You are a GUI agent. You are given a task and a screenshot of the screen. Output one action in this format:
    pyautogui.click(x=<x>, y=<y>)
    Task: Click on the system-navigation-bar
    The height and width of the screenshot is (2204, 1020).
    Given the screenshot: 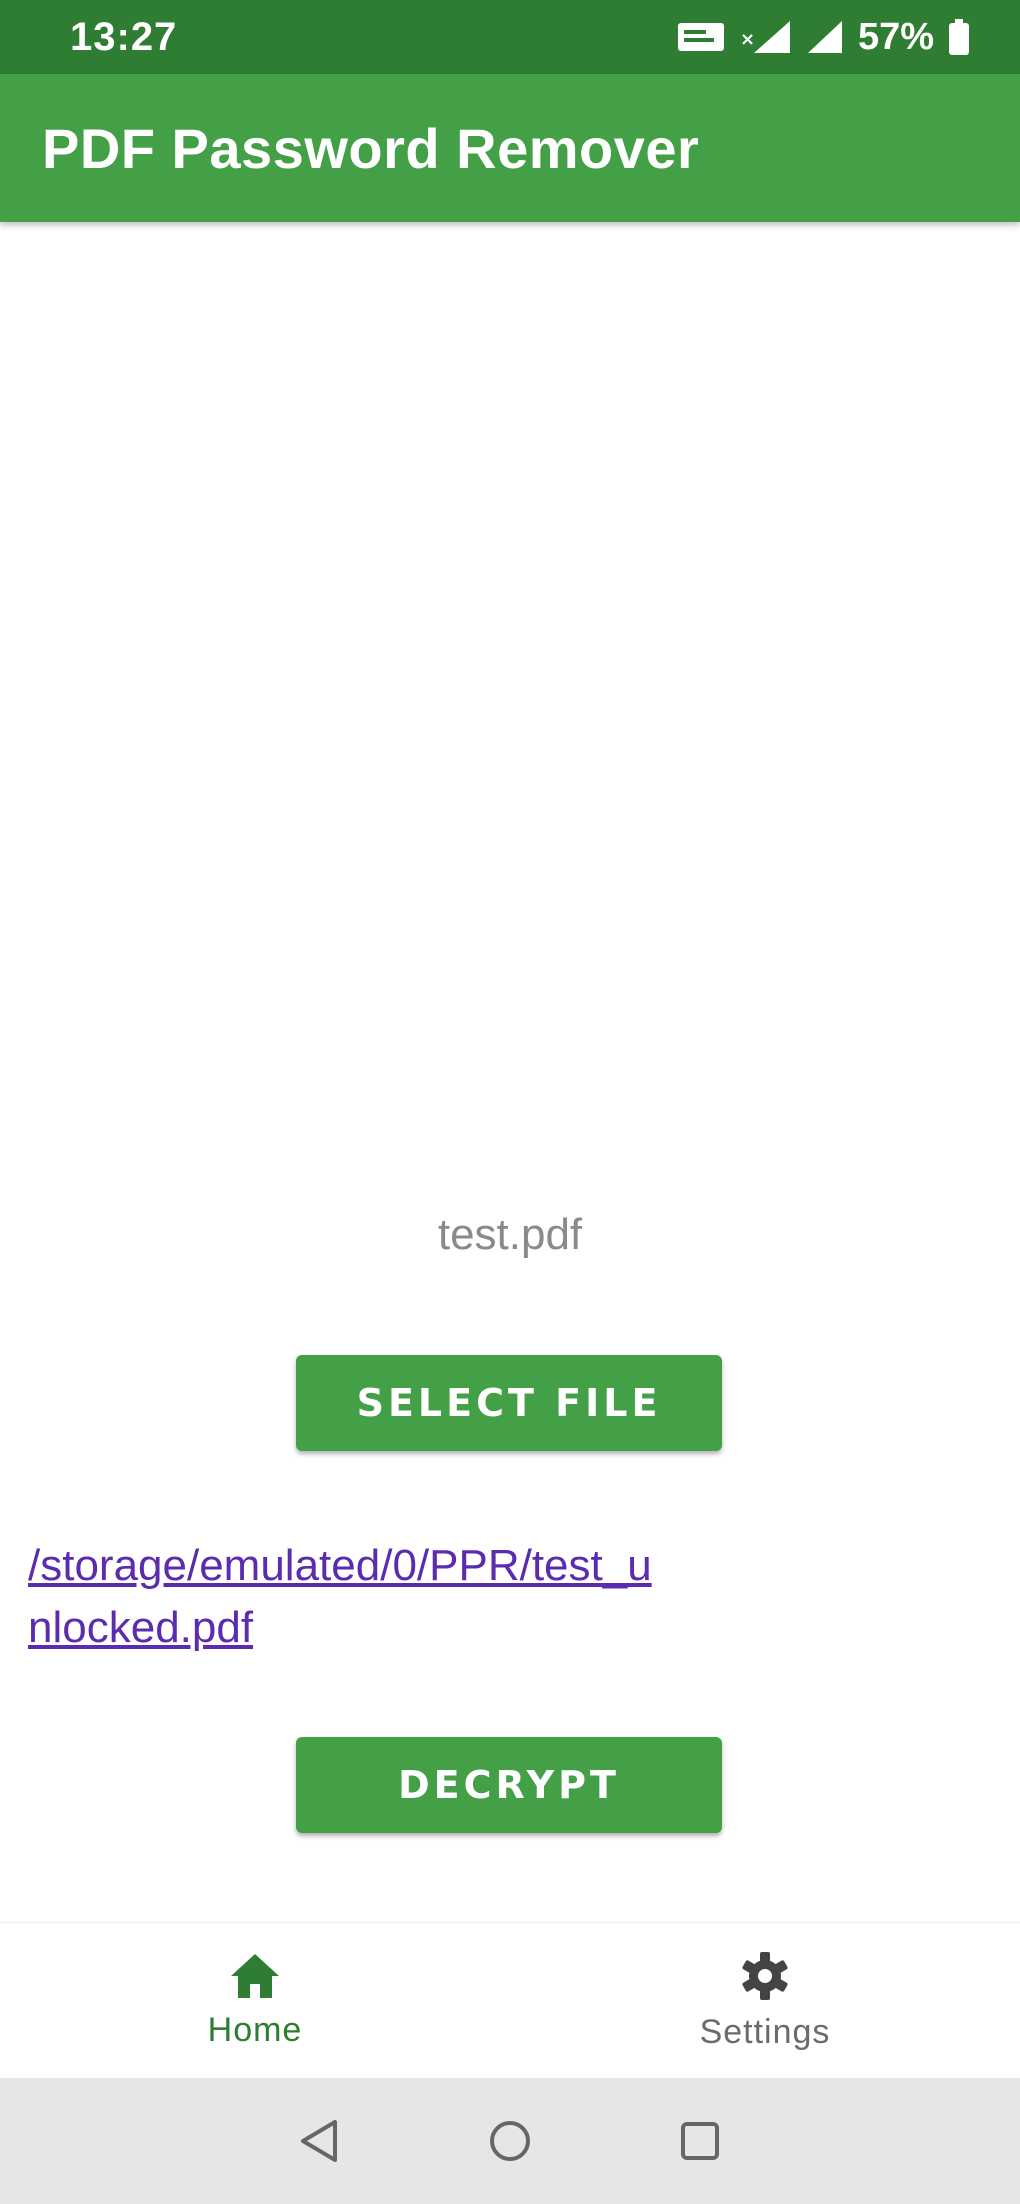 What is the action you would take?
    pyautogui.click(x=510, y=2141)
    